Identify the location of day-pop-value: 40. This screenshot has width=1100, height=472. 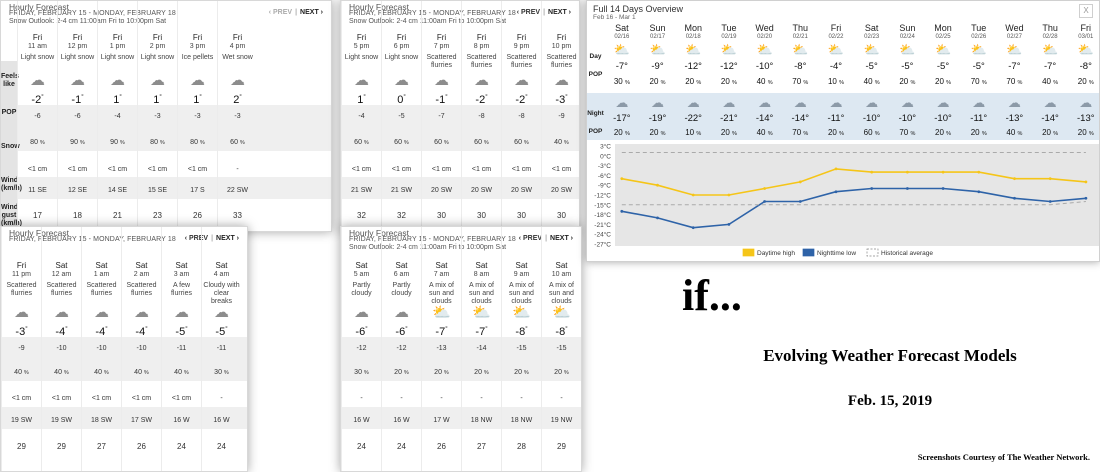
(761, 81).